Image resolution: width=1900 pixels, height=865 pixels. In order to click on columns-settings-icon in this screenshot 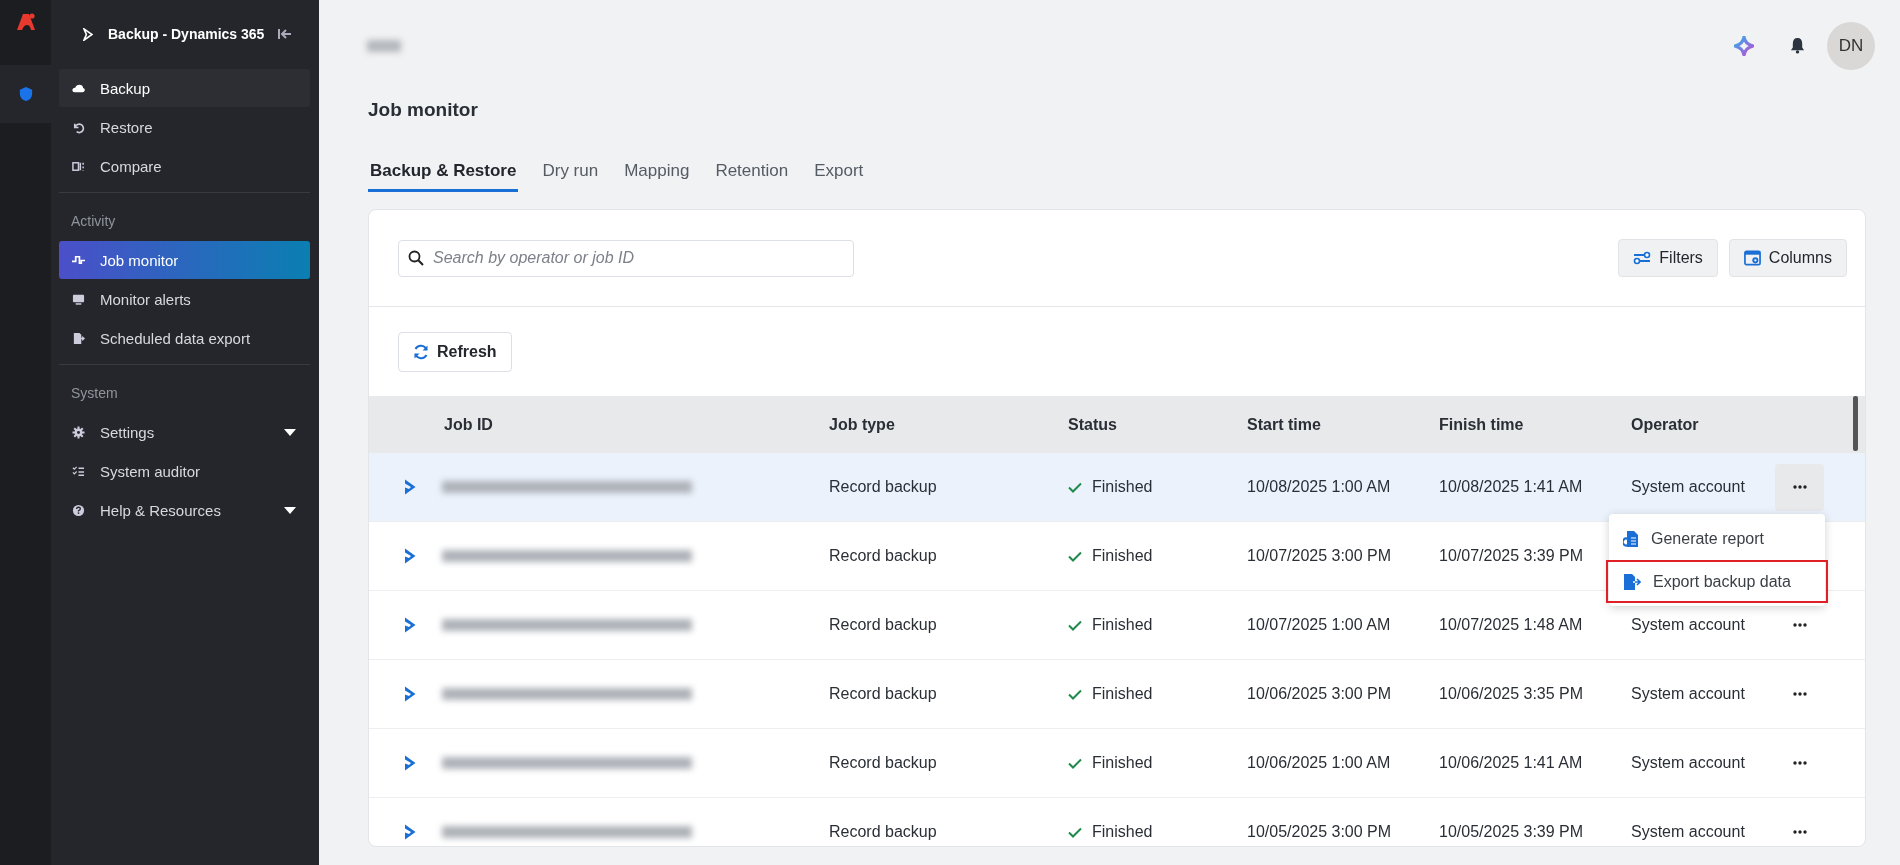, I will do `click(1752, 258)`.